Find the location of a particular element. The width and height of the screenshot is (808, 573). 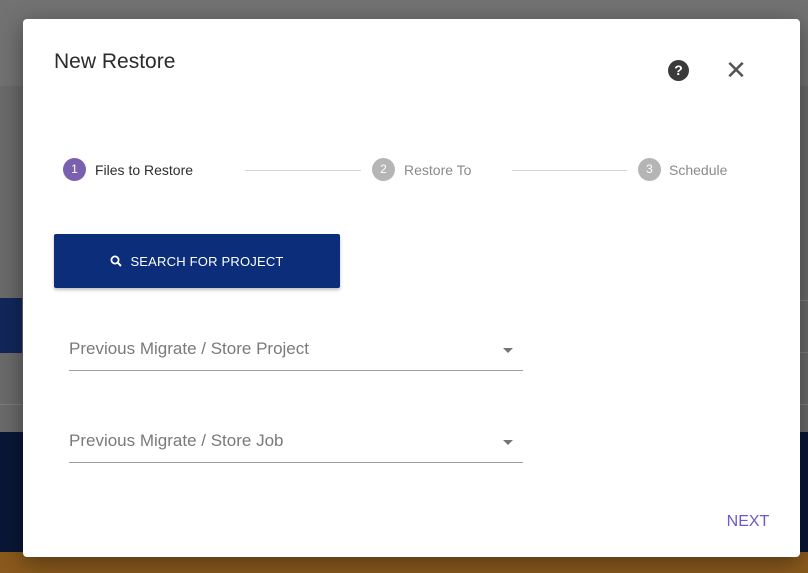

search-for-project-button: SEARCH FOR PROJECT is located at coordinates (197, 261).